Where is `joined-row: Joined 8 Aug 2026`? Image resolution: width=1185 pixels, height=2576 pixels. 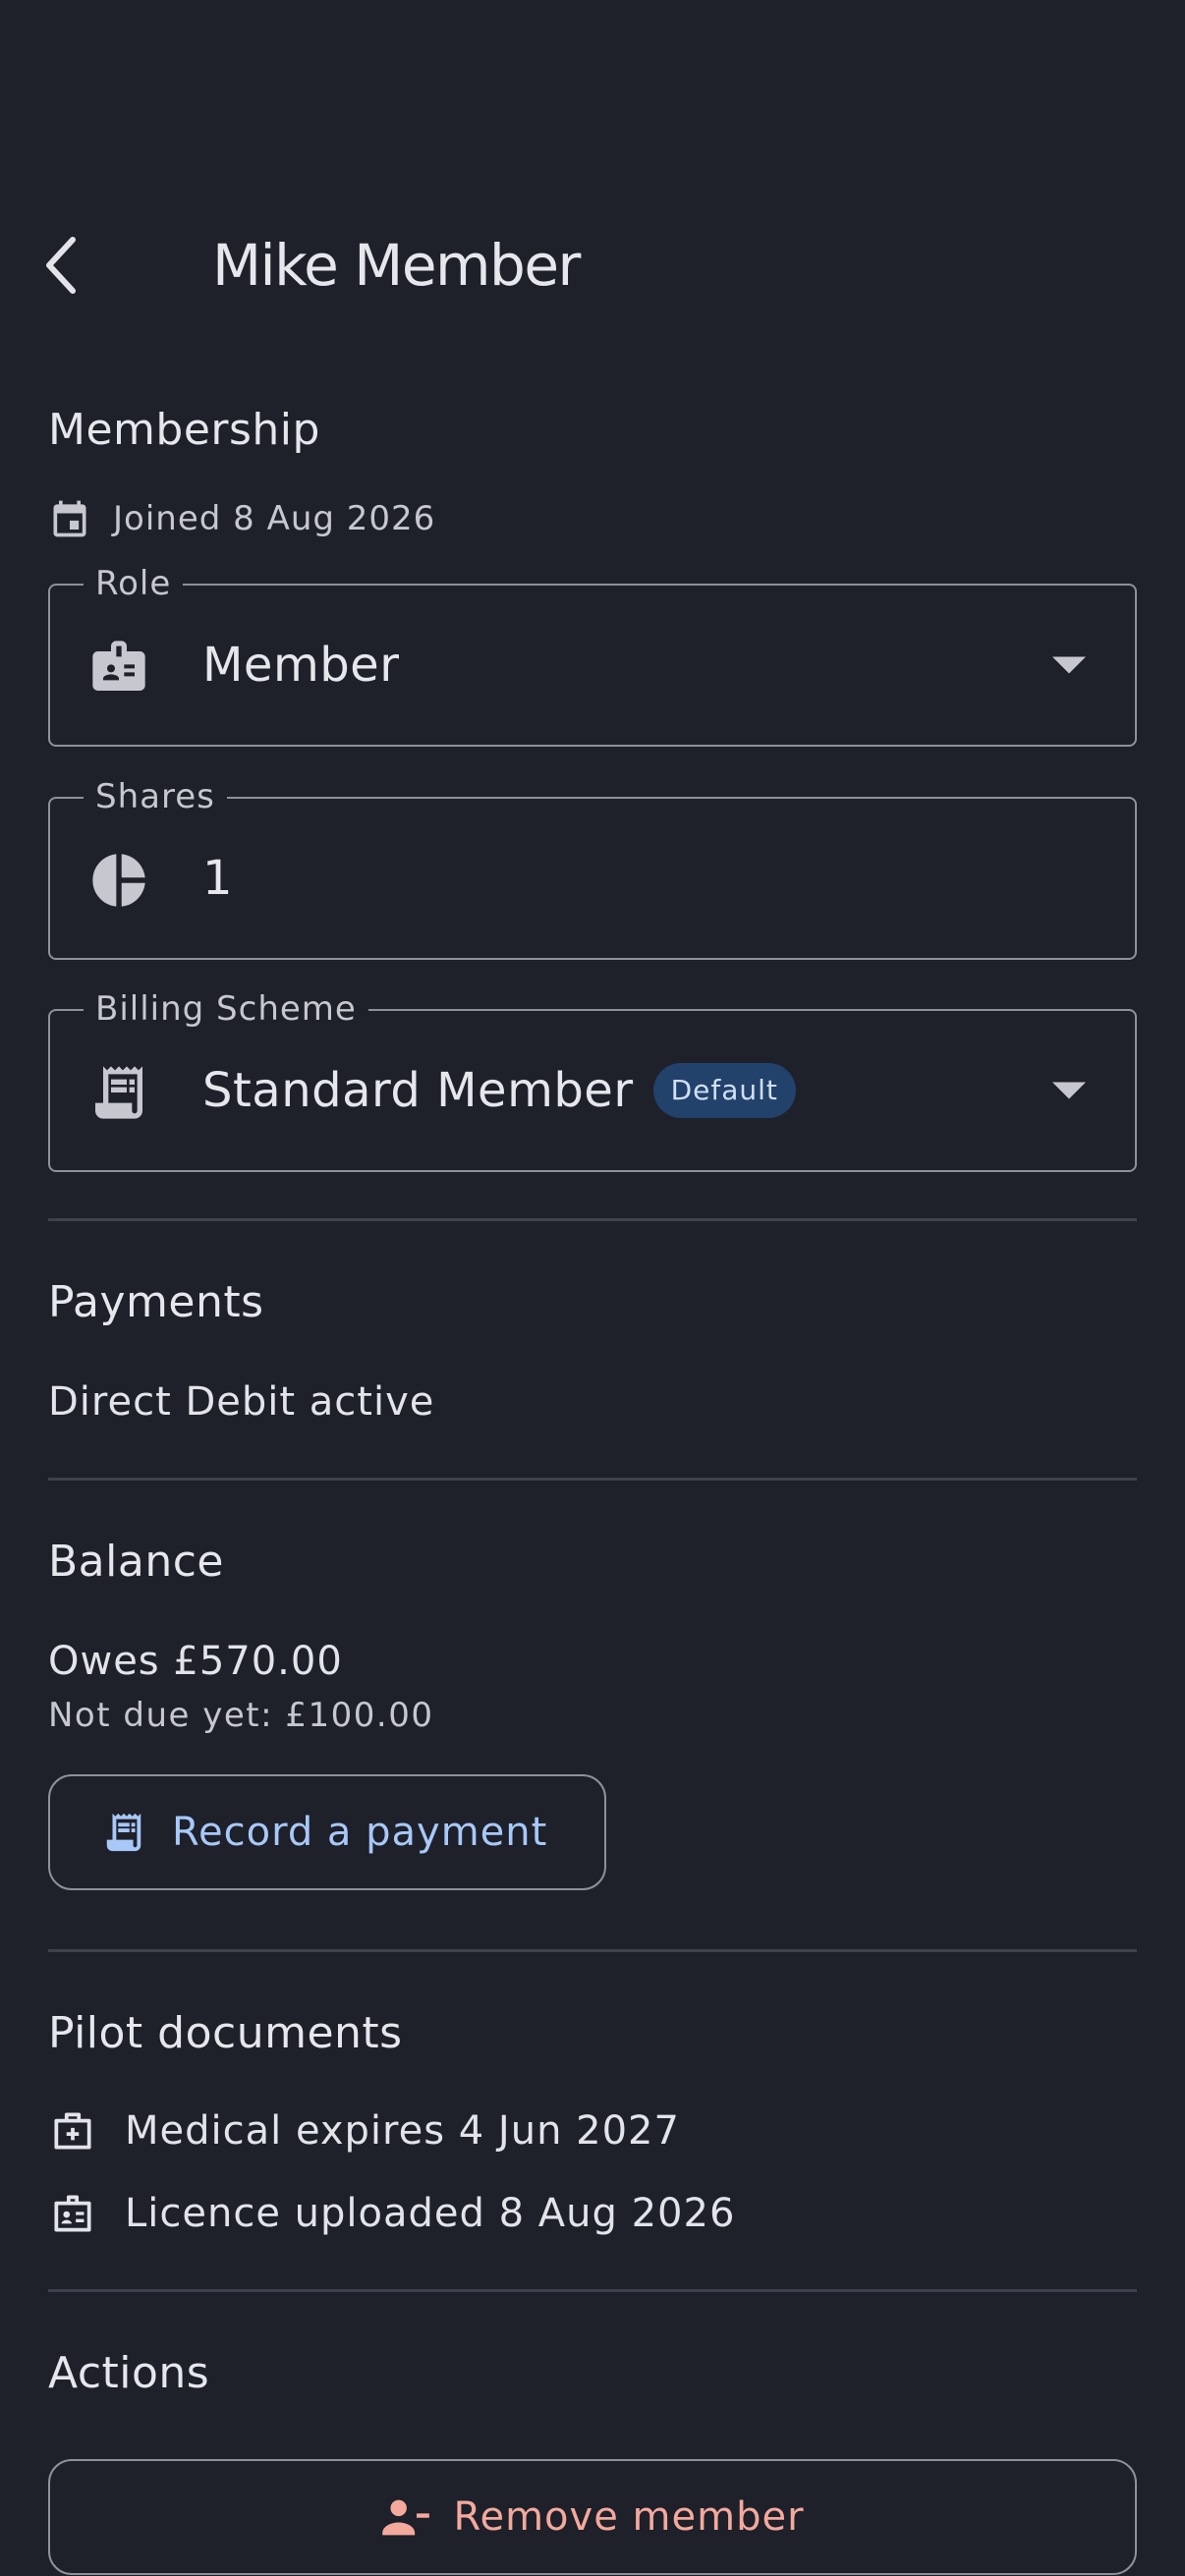
joined-row: Joined 8 Aug 2026 is located at coordinates (242, 518).